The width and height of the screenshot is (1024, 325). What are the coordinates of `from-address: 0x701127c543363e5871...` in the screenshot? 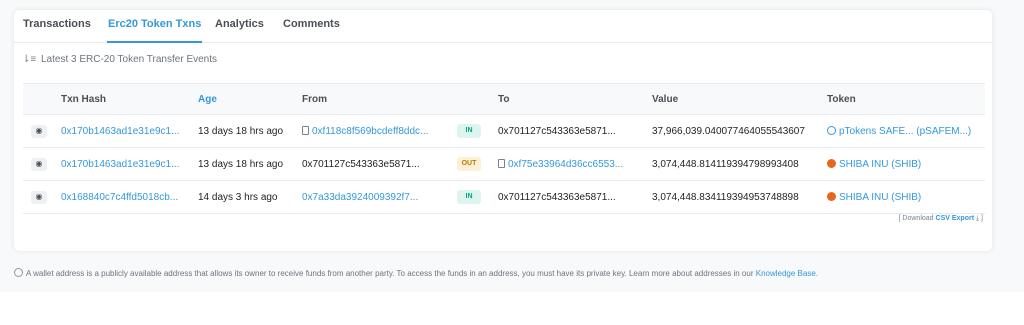 It's located at (371, 164).